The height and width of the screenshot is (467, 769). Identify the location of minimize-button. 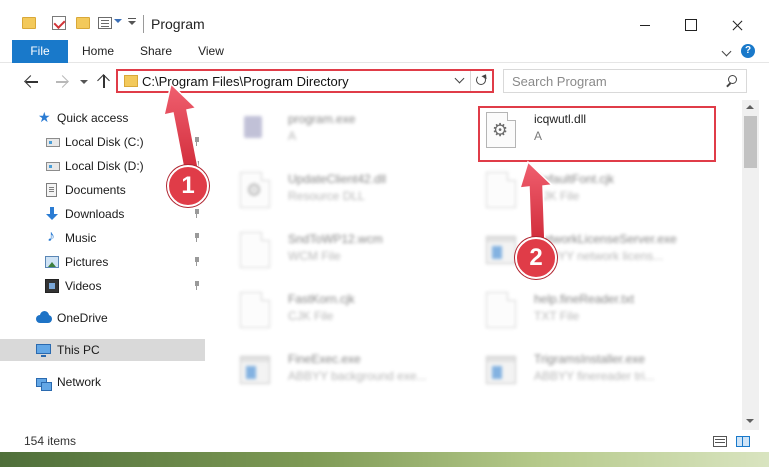
(645, 25).